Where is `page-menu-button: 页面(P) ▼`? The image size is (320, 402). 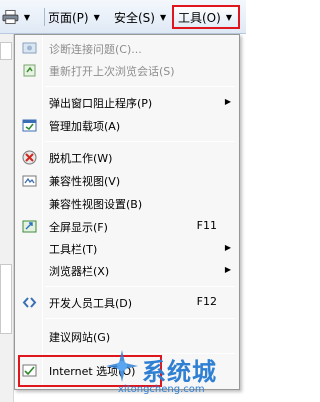 page-menu-button: 页面(P) ▼ is located at coordinates (74, 17).